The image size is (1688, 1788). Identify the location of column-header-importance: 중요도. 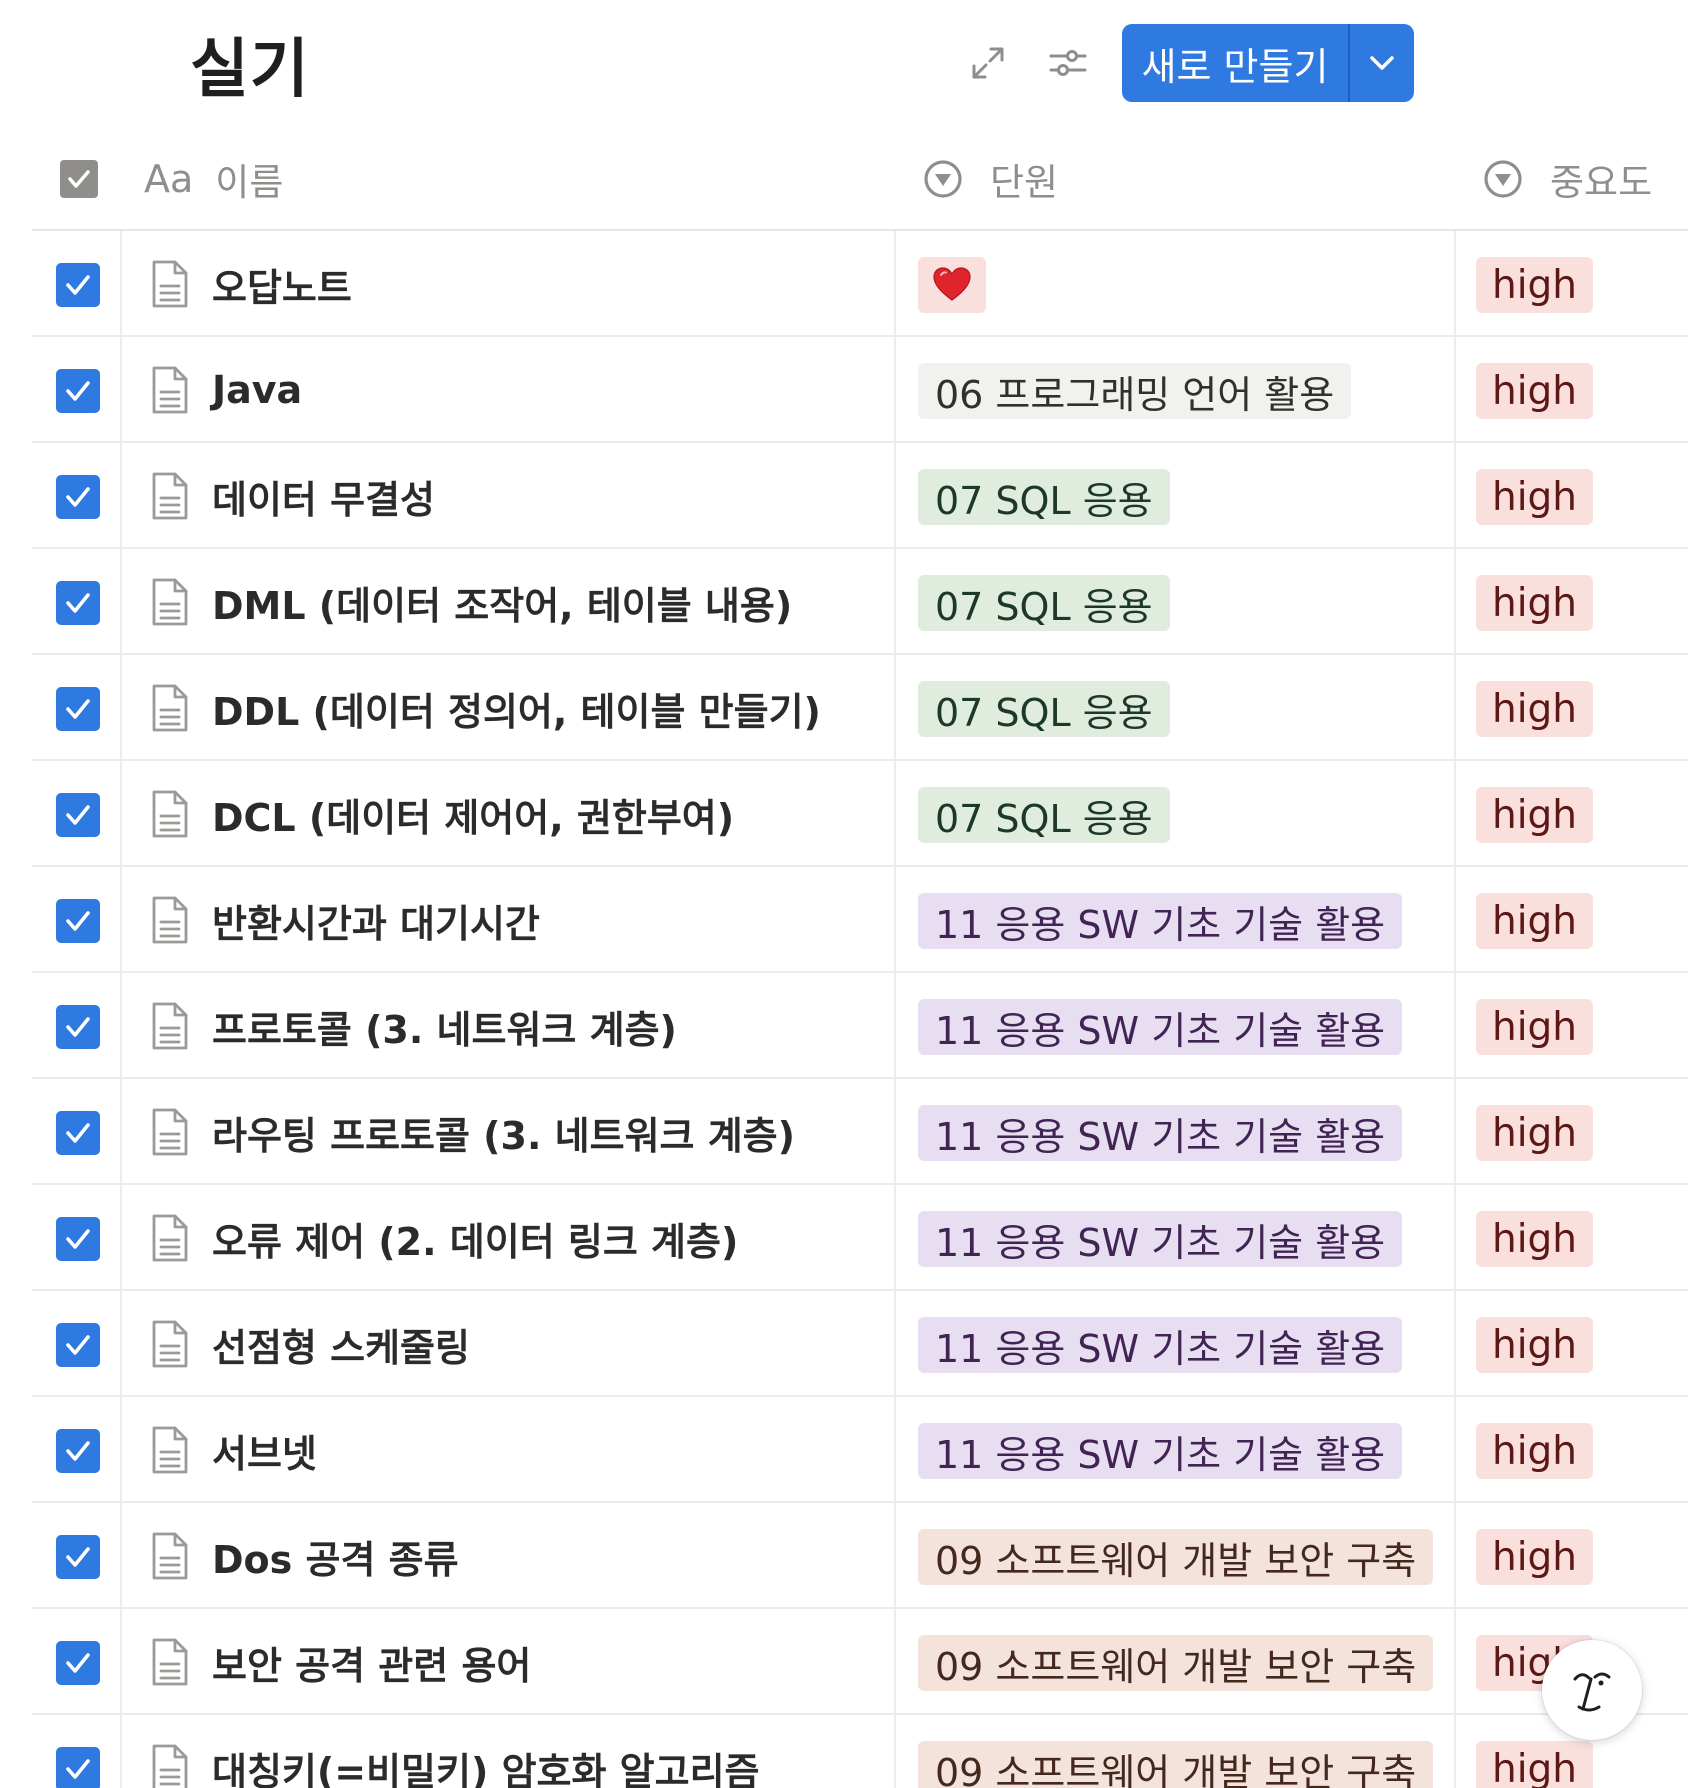
(1567, 179).